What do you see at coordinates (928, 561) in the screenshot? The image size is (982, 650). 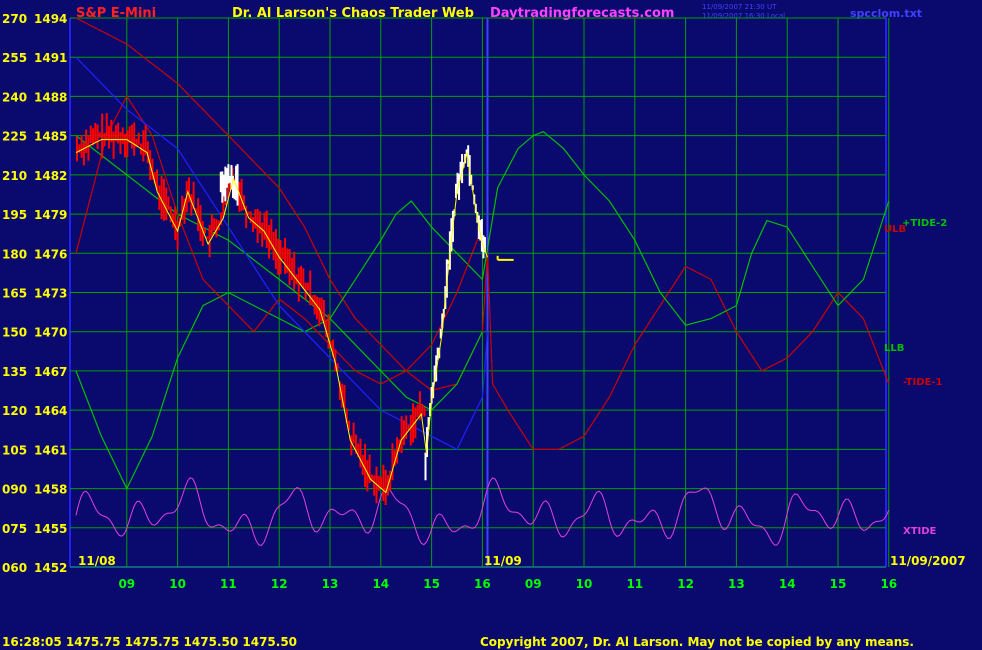 I see `date-label-right: 11/09/2007` at bounding box center [928, 561].